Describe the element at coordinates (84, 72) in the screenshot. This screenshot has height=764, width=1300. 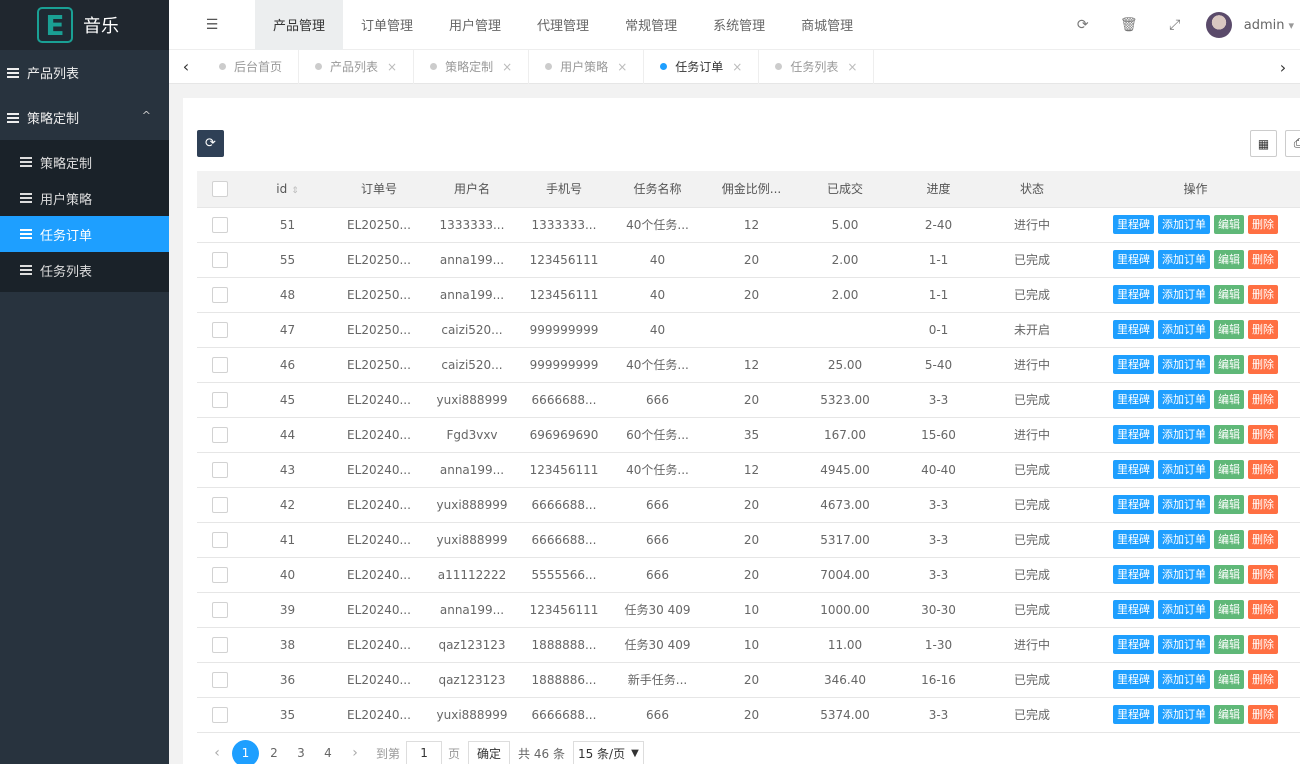
I see `sidebar-item-product-list: 产品列表` at that location.